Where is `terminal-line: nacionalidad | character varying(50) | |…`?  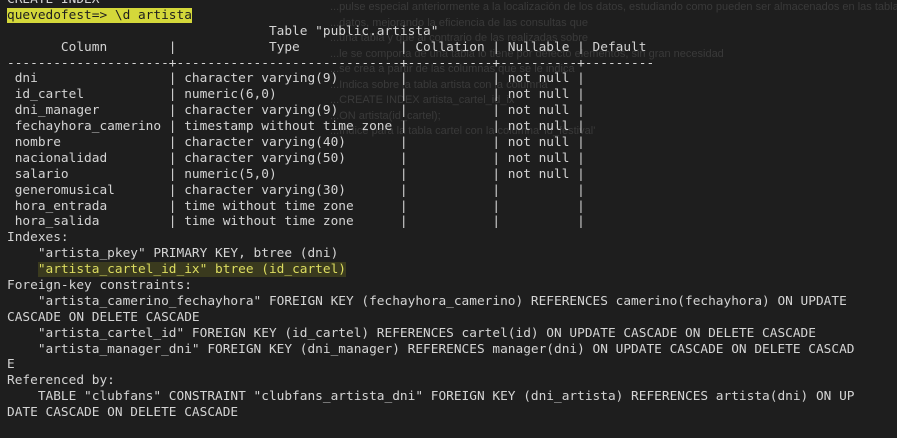 terminal-line: nacionalidad | character varying(50) | |… is located at coordinates (296, 158).